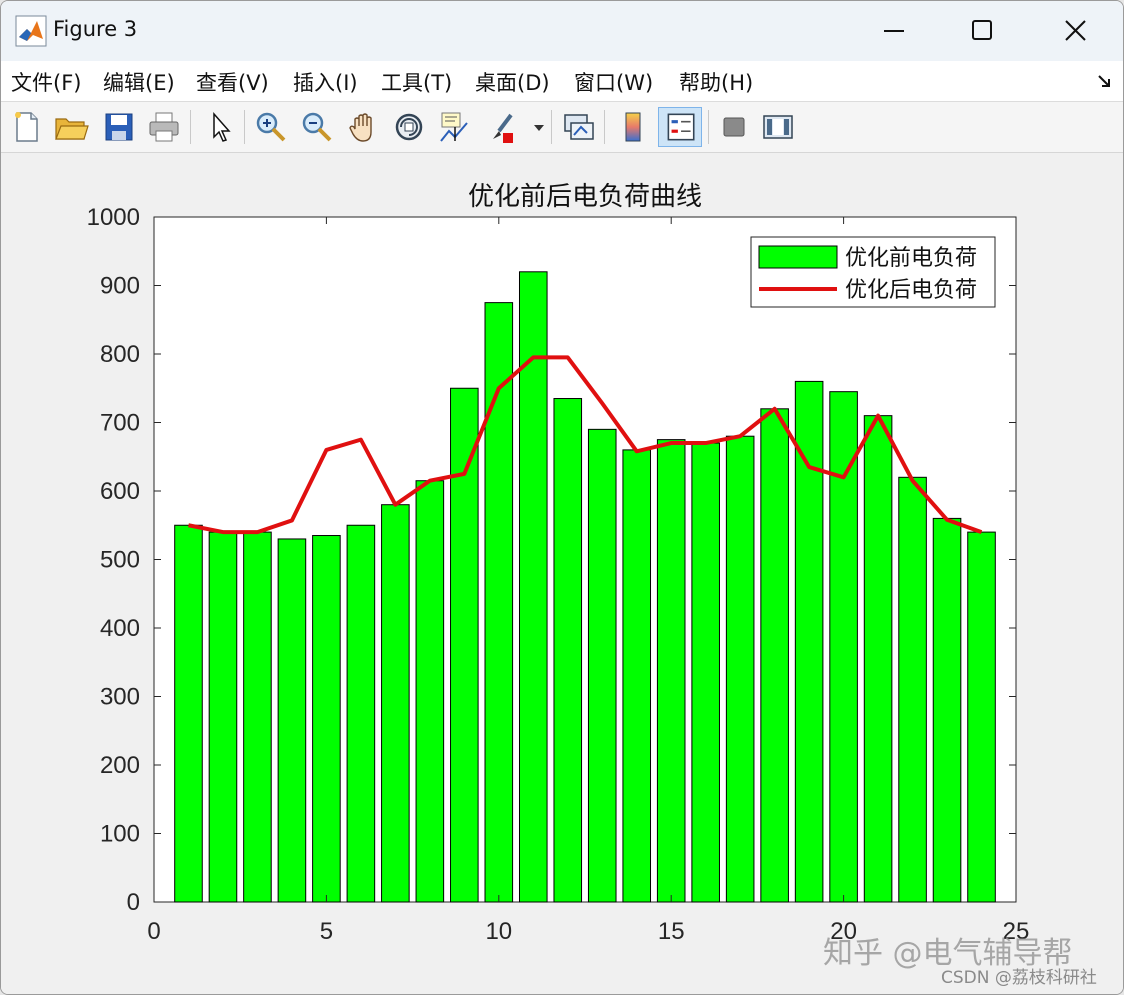  What do you see at coordinates (671, 931) in the screenshot?
I see `x-tick-label: 15` at bounding box center [671, 931].